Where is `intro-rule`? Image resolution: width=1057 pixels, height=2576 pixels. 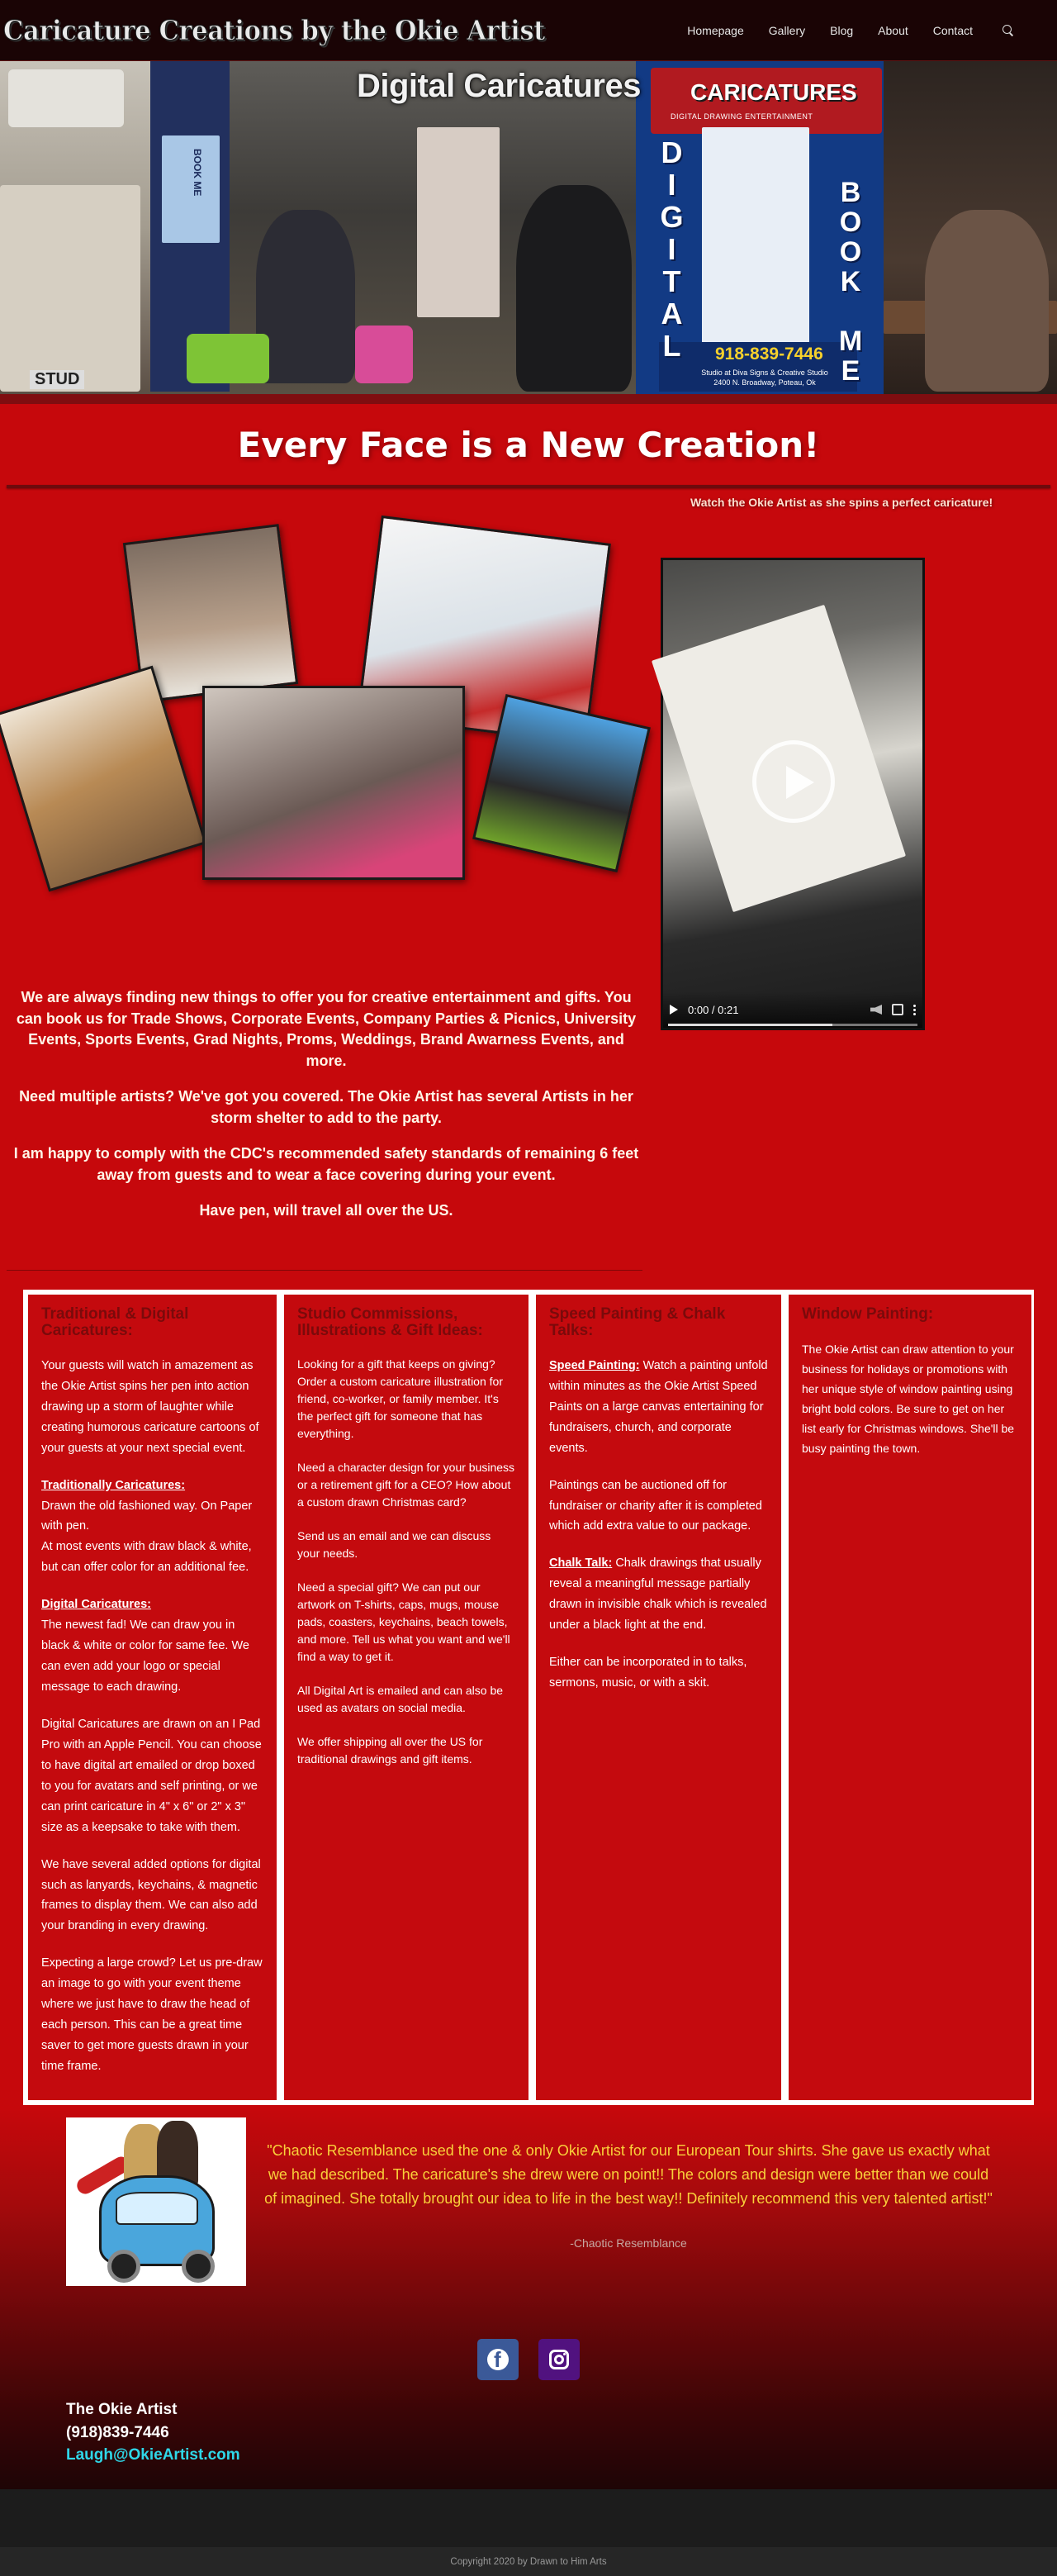 intro-rule is located at coordinates (324, 1270).